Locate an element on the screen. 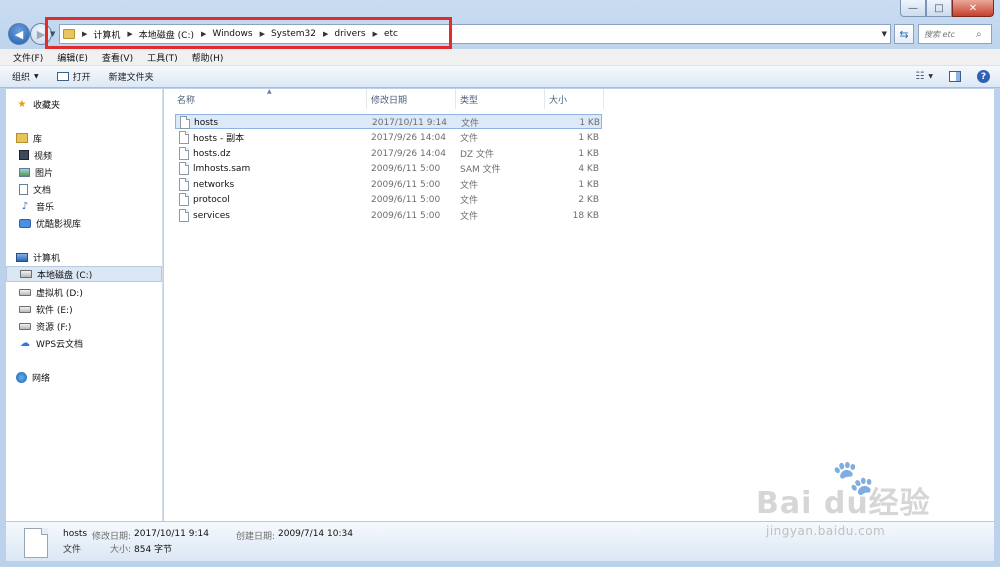 The width and height of the screenshot is (1000, 567). menu-file: 文件(F) is located at coordinates (28, 57).